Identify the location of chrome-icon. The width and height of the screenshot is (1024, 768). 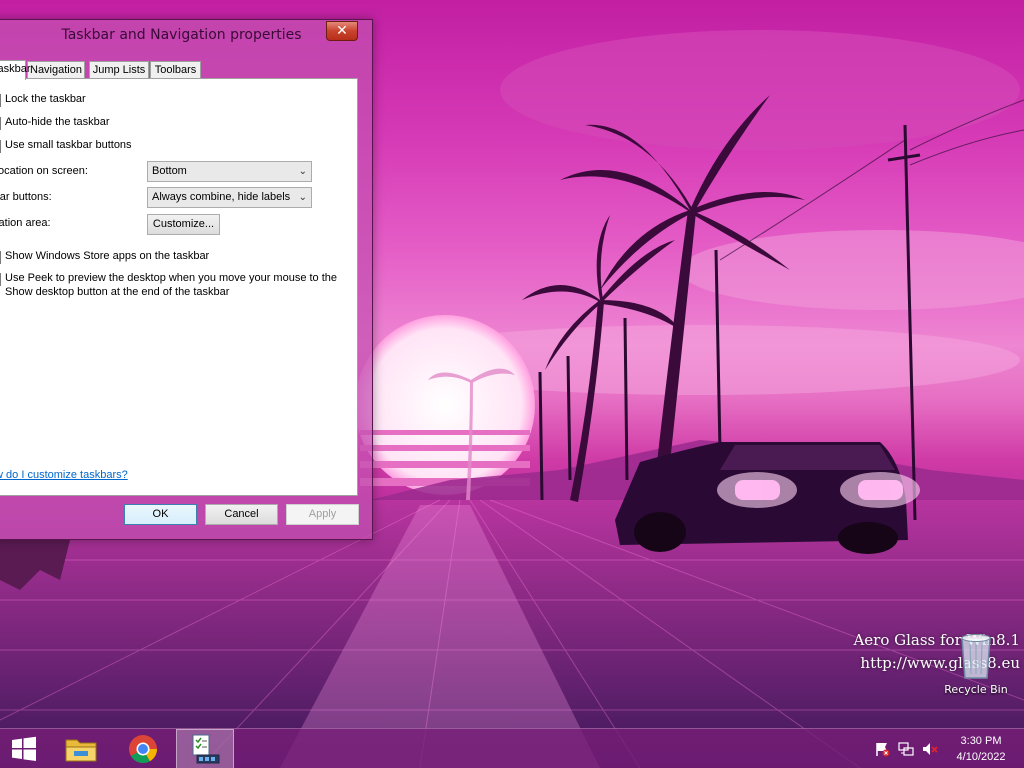
(143, 749).